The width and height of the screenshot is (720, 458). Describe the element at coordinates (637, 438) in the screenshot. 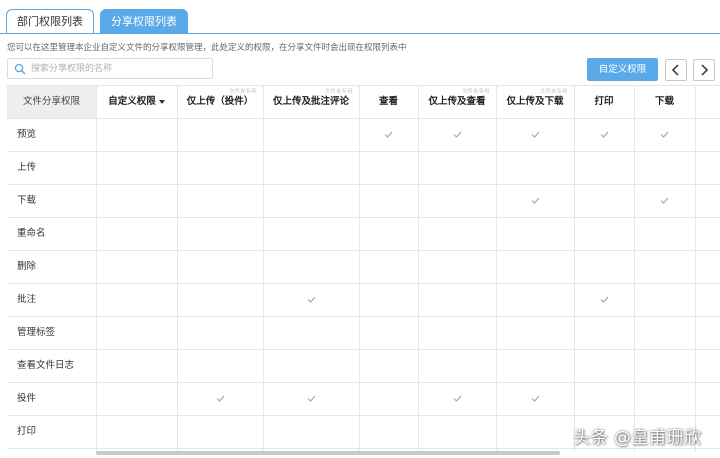

I see `watermark: 头条 @皇甫珊欣` at that location.